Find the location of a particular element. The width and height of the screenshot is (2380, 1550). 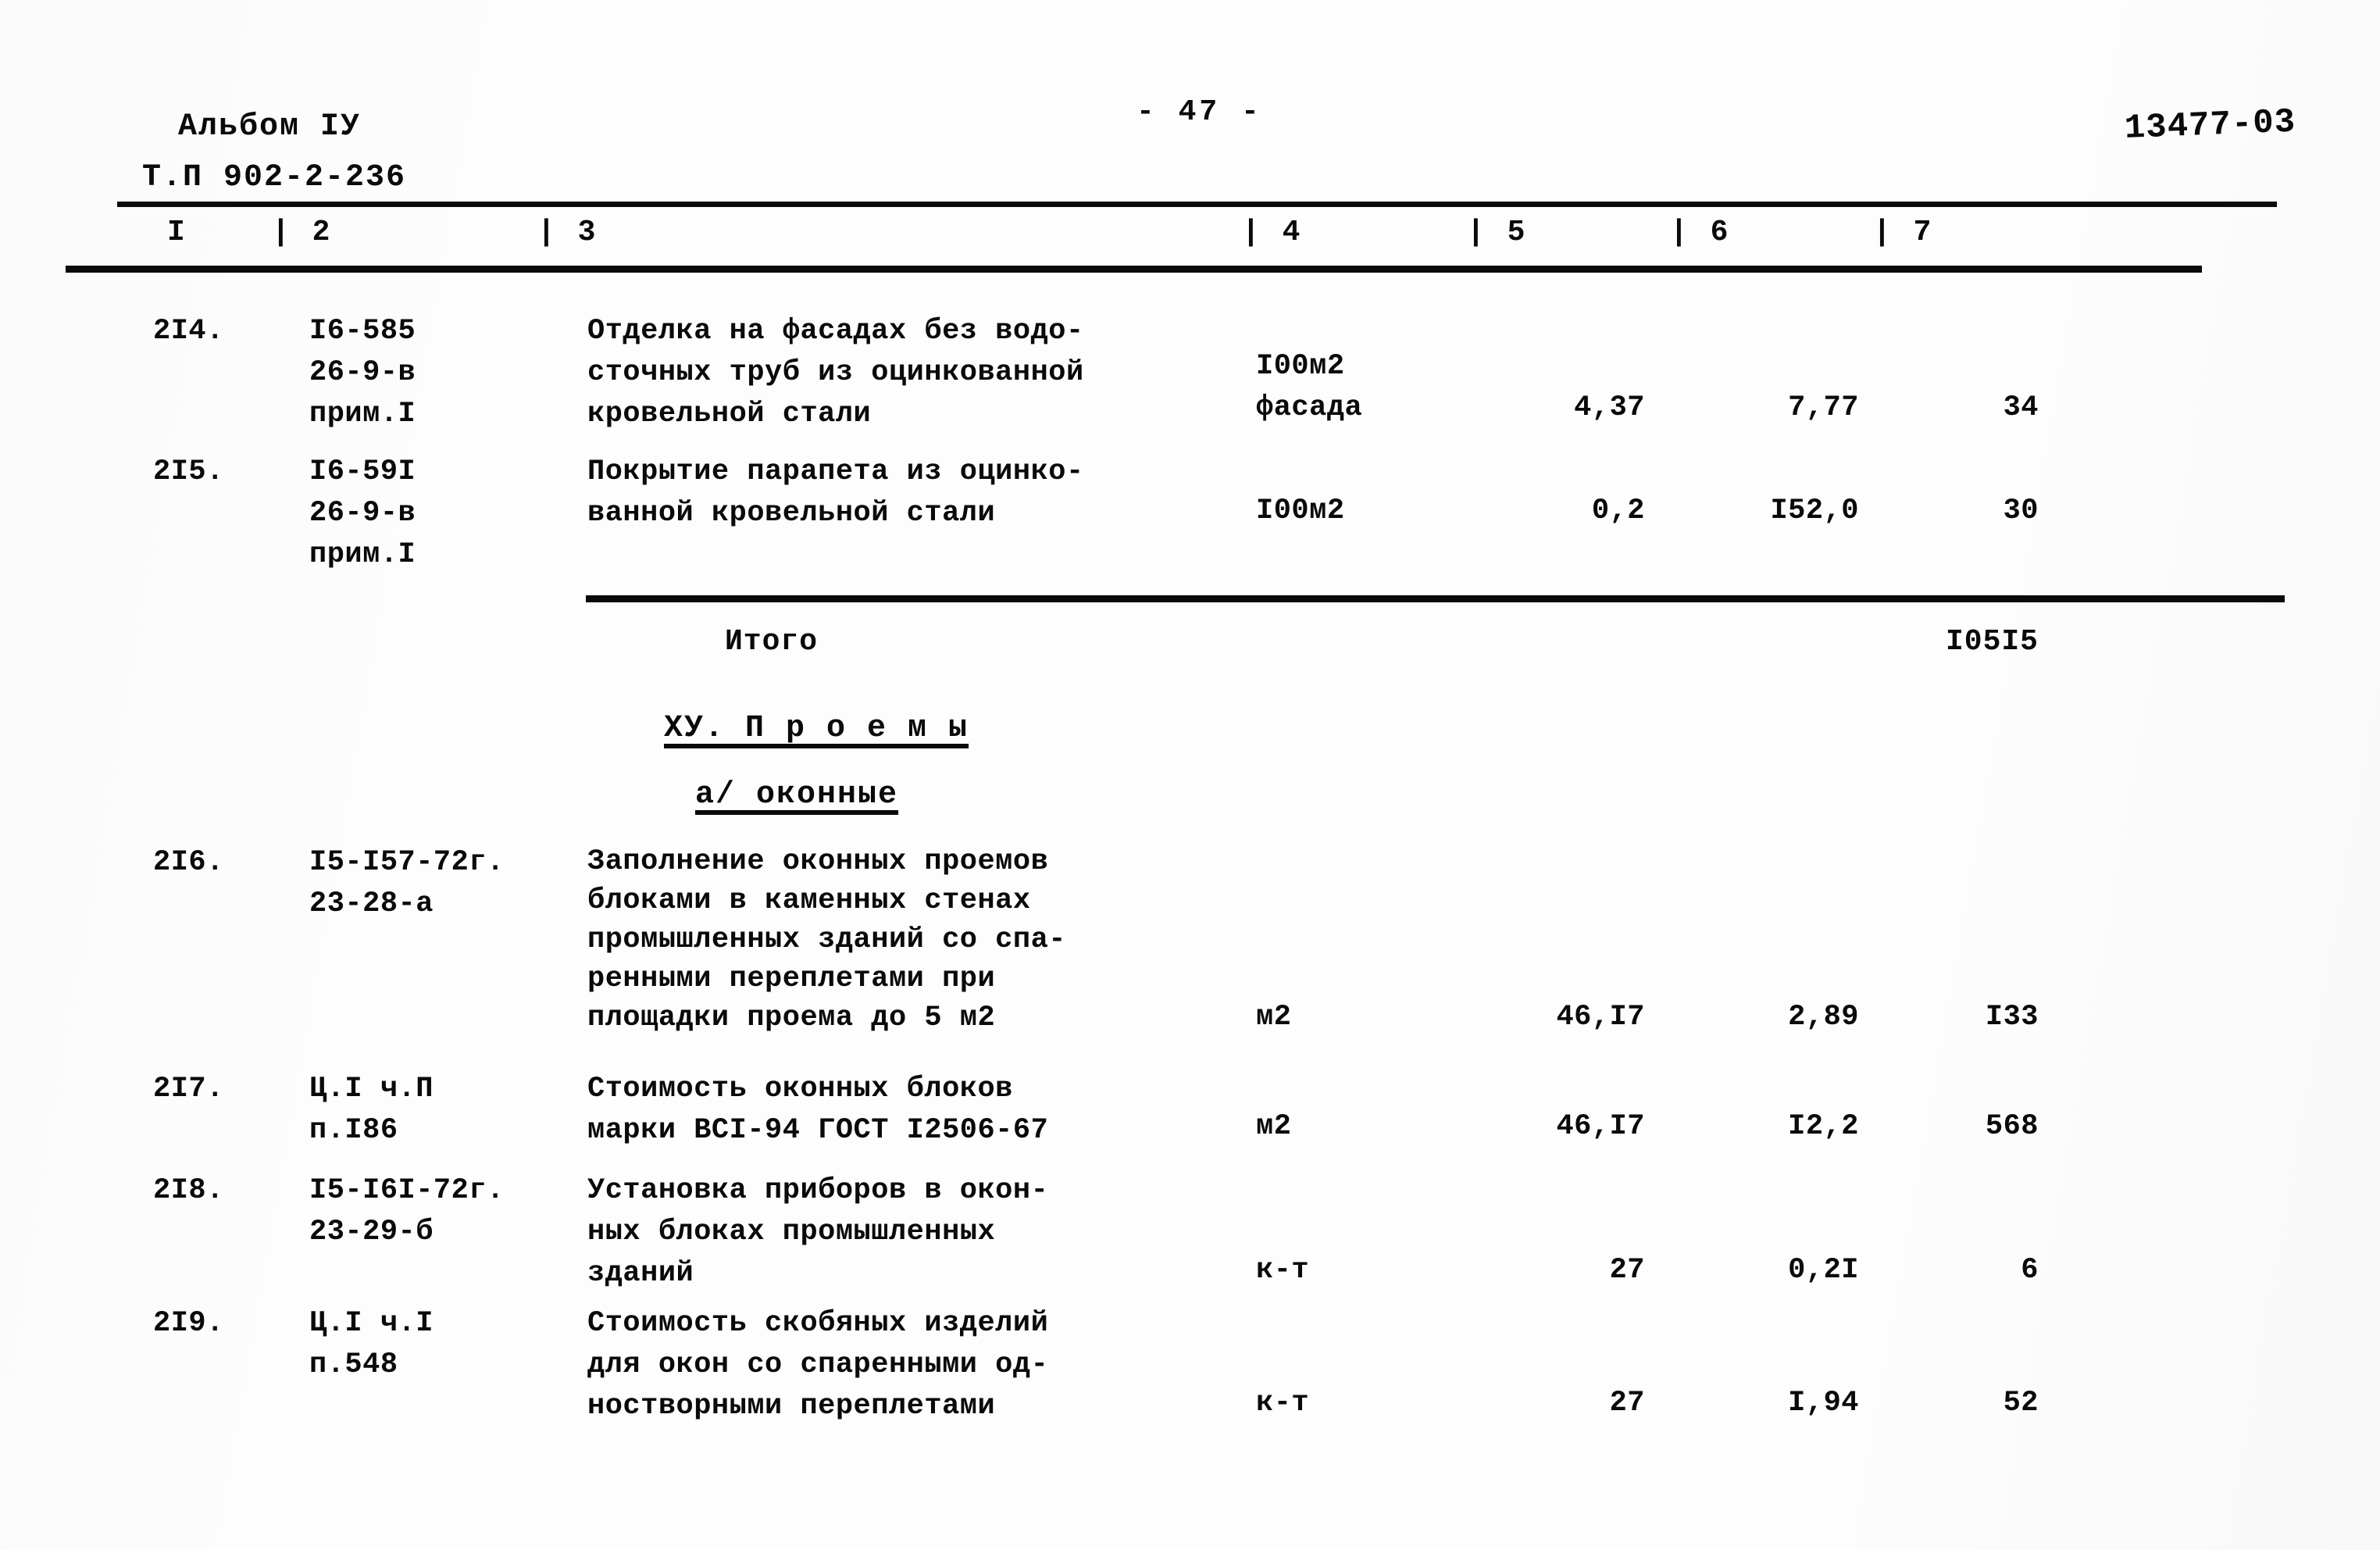

row-code: I6-585 26-9-в прим.I is located at coordinates (362, 372).